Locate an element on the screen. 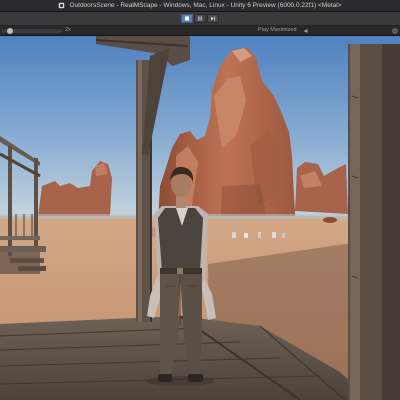  right-doorframe is located at coordinates (374, 222).